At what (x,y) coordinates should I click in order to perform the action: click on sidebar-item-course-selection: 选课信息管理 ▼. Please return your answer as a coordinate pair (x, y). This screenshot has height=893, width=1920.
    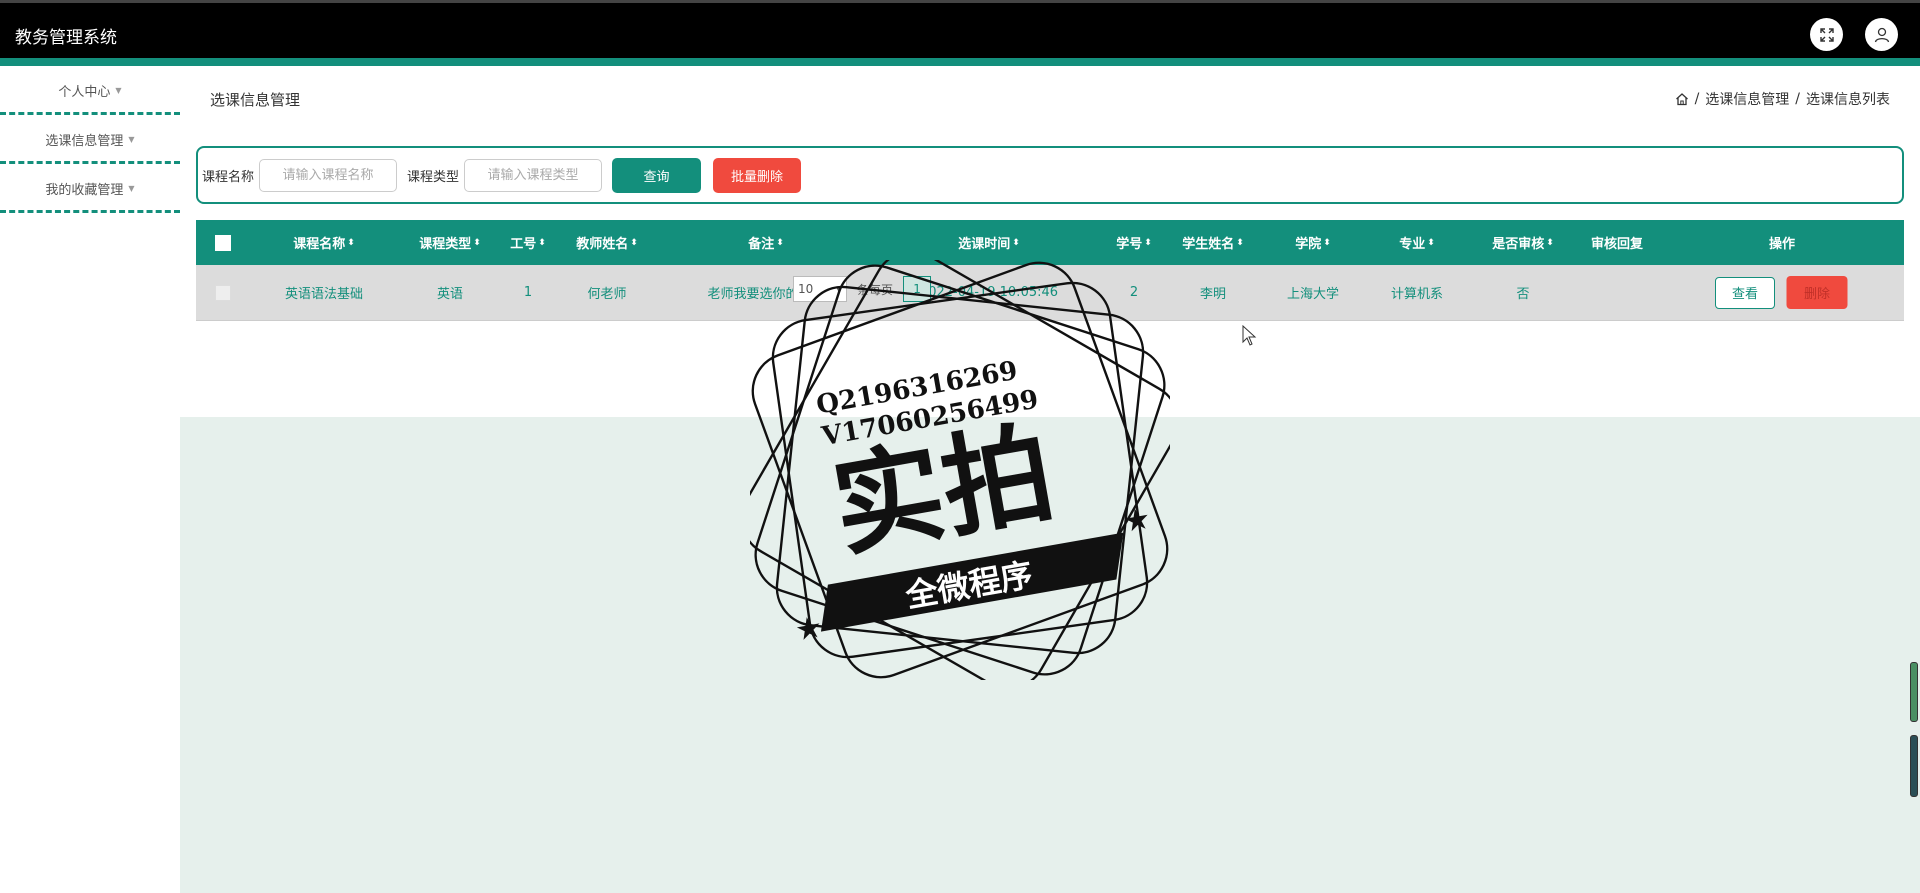
    Looking at the image, I should click on (90, 140).